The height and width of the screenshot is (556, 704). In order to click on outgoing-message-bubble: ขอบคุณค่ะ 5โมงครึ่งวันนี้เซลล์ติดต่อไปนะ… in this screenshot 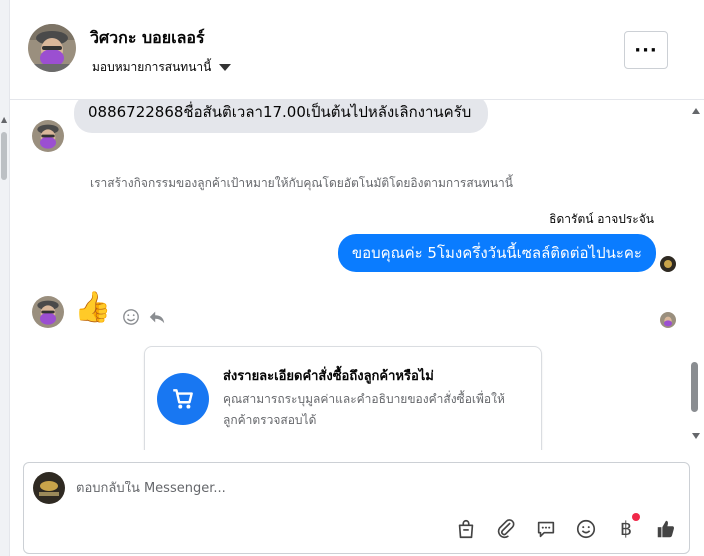, I will do `click(496, 253)`.